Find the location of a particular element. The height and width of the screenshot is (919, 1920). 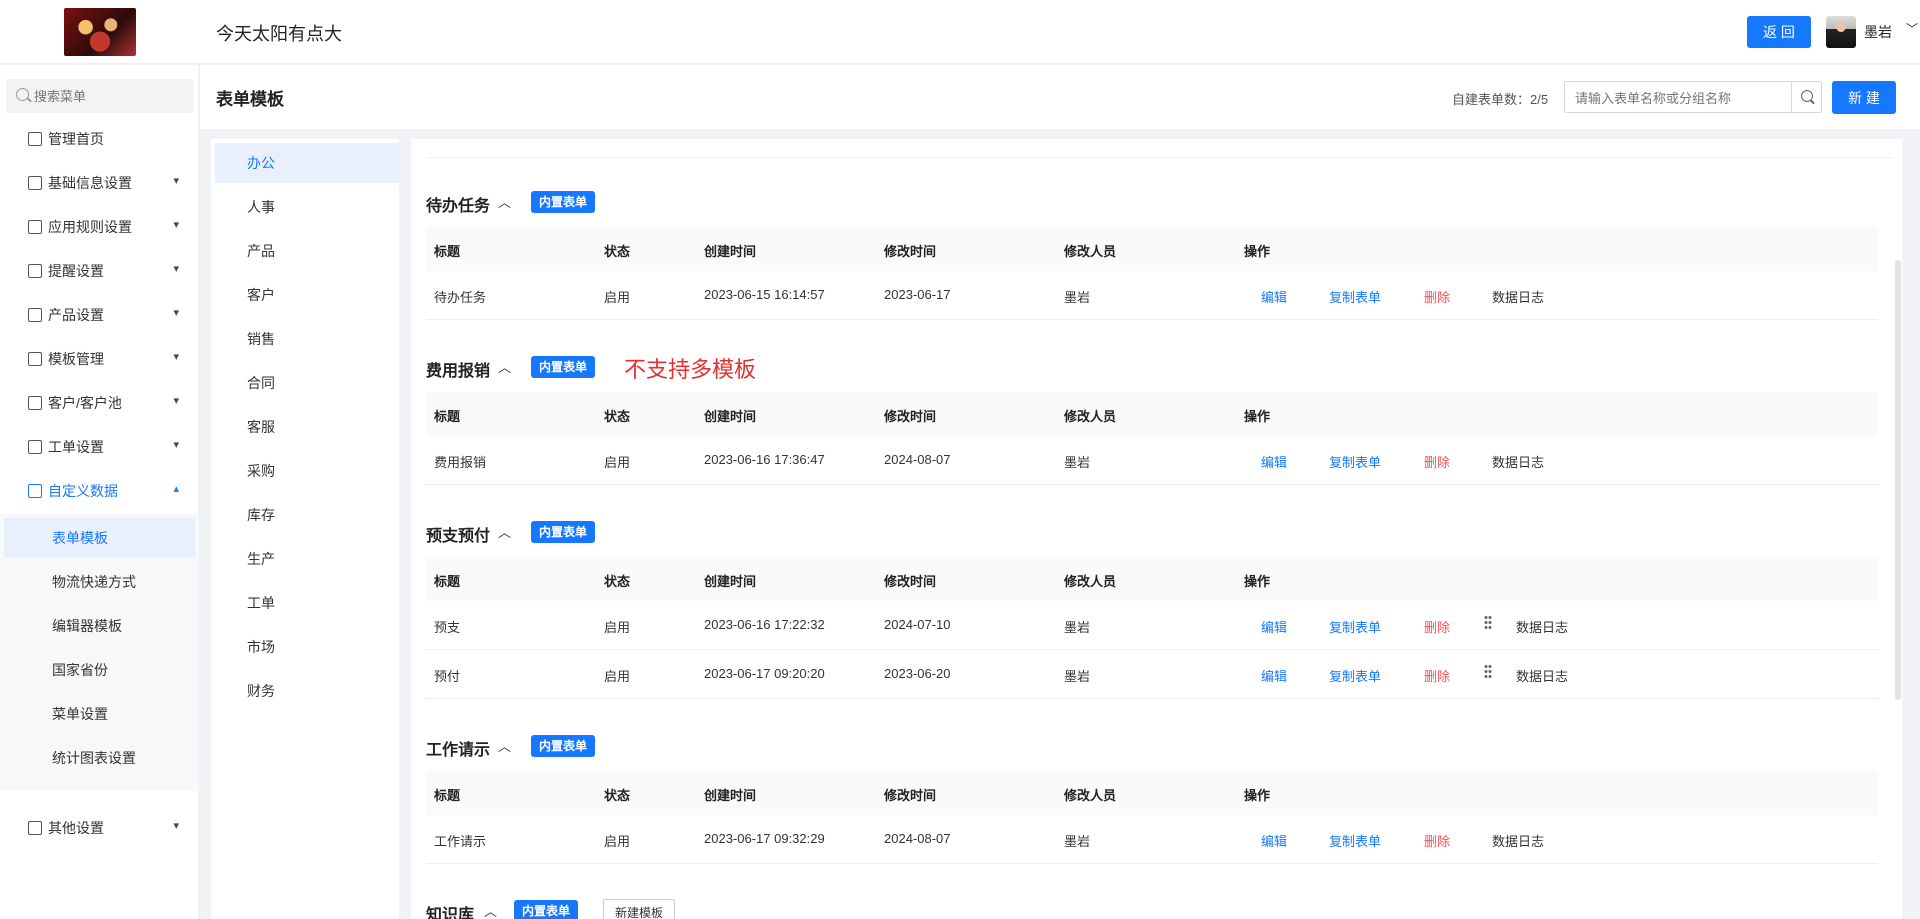

cell-modified: 2023-06-17 is located at coordinates (917, 294).